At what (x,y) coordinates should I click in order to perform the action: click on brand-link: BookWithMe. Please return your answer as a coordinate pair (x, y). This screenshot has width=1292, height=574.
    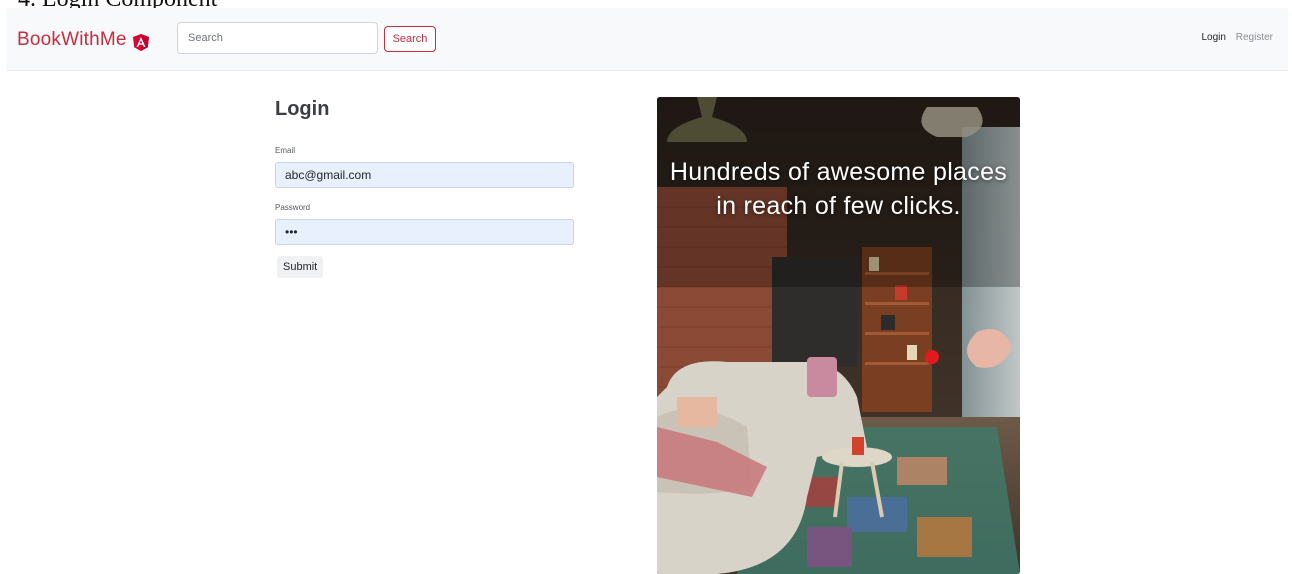
    Looking at the image, I should click on (83, 39).